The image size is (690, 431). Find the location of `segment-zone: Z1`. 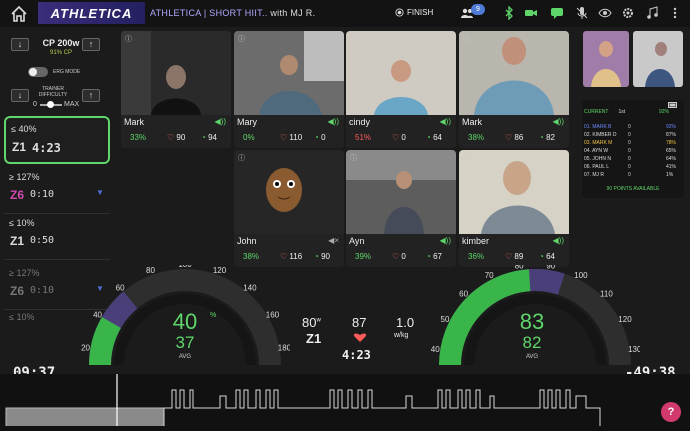

segment-zone: Z1 is located at coordinates (19, 147).